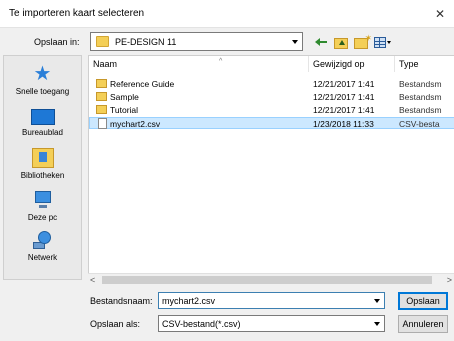 The width and height of the screenshot is (454, 341). Describe the element at coordinates (271, 110) in the screenshot. I see `file-row: Tutorial 12/21/2017 1:41 Bestandsm` at that location.